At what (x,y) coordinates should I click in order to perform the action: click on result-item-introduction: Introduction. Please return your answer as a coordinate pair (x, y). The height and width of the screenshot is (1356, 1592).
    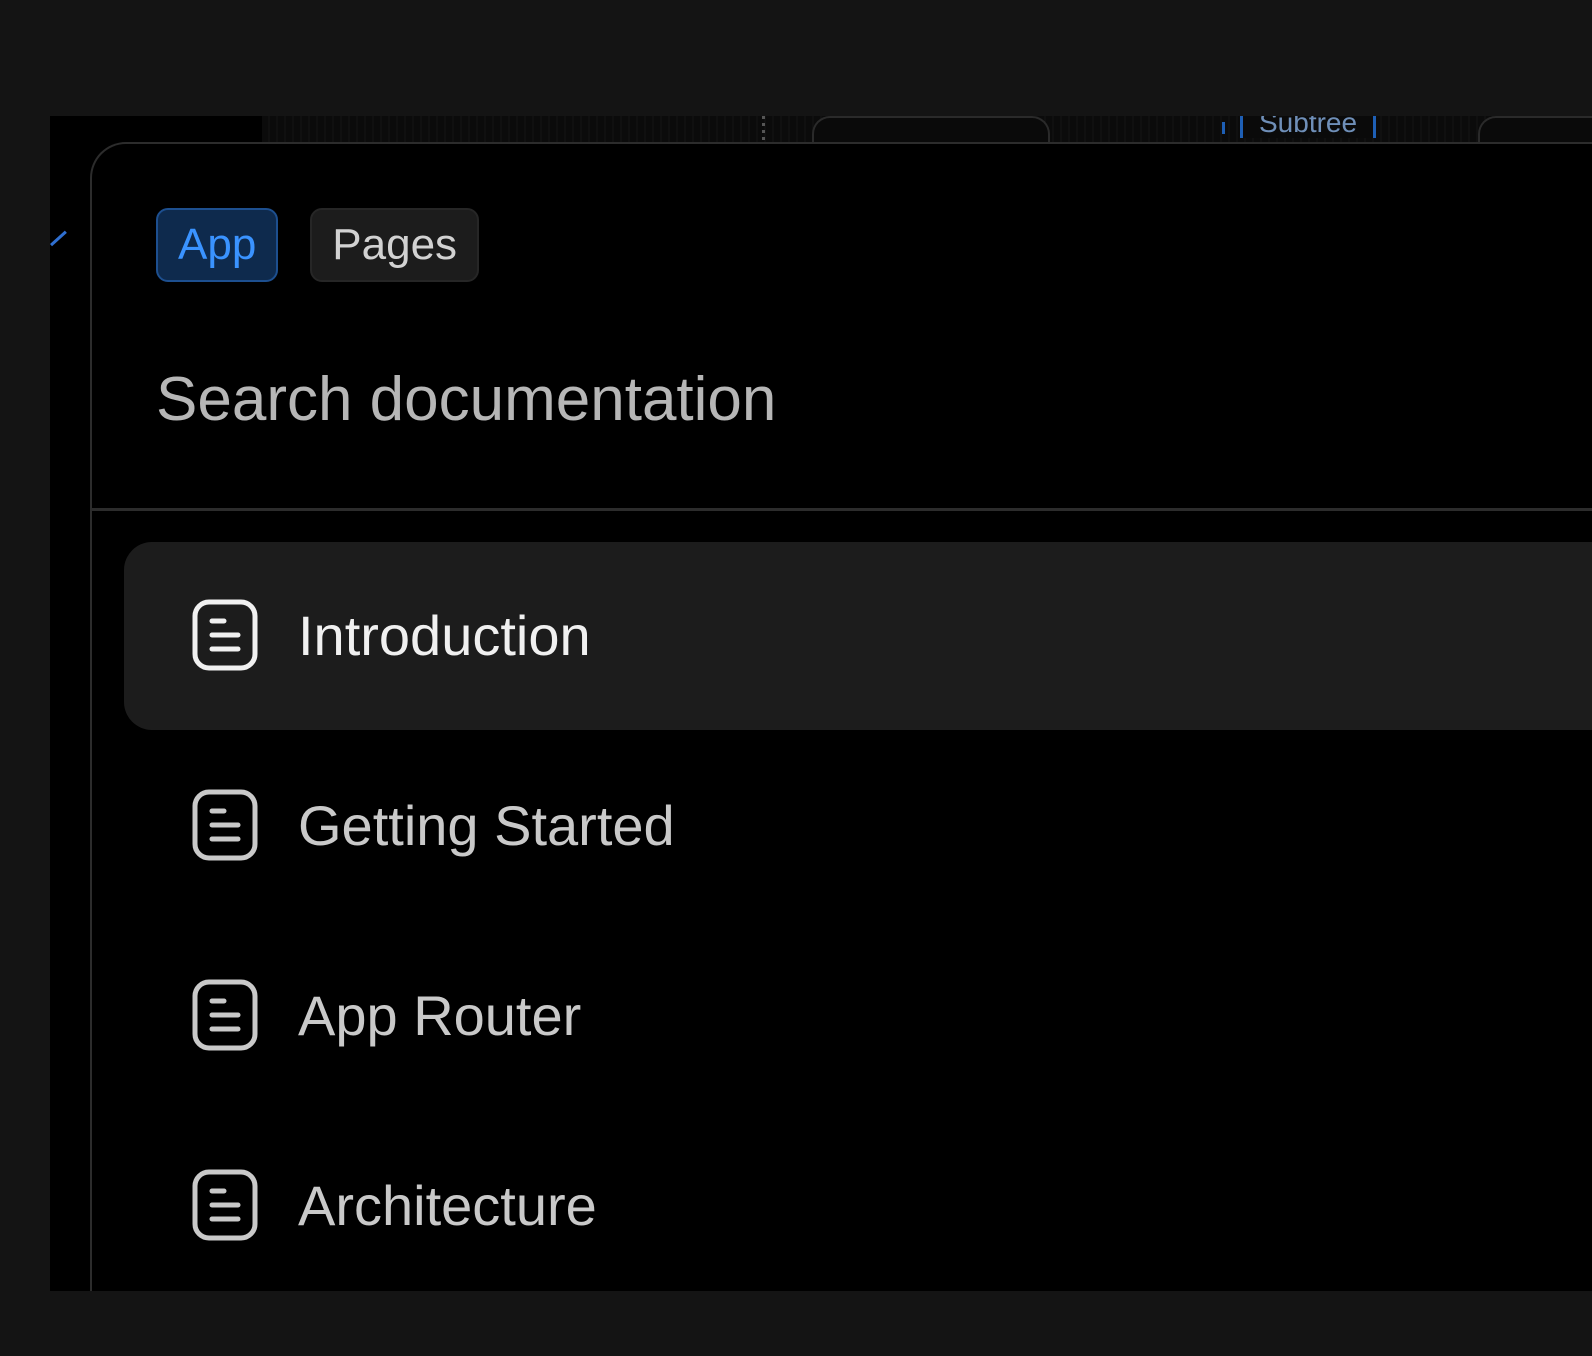
    Looking at the image, I should click on (858, 636).